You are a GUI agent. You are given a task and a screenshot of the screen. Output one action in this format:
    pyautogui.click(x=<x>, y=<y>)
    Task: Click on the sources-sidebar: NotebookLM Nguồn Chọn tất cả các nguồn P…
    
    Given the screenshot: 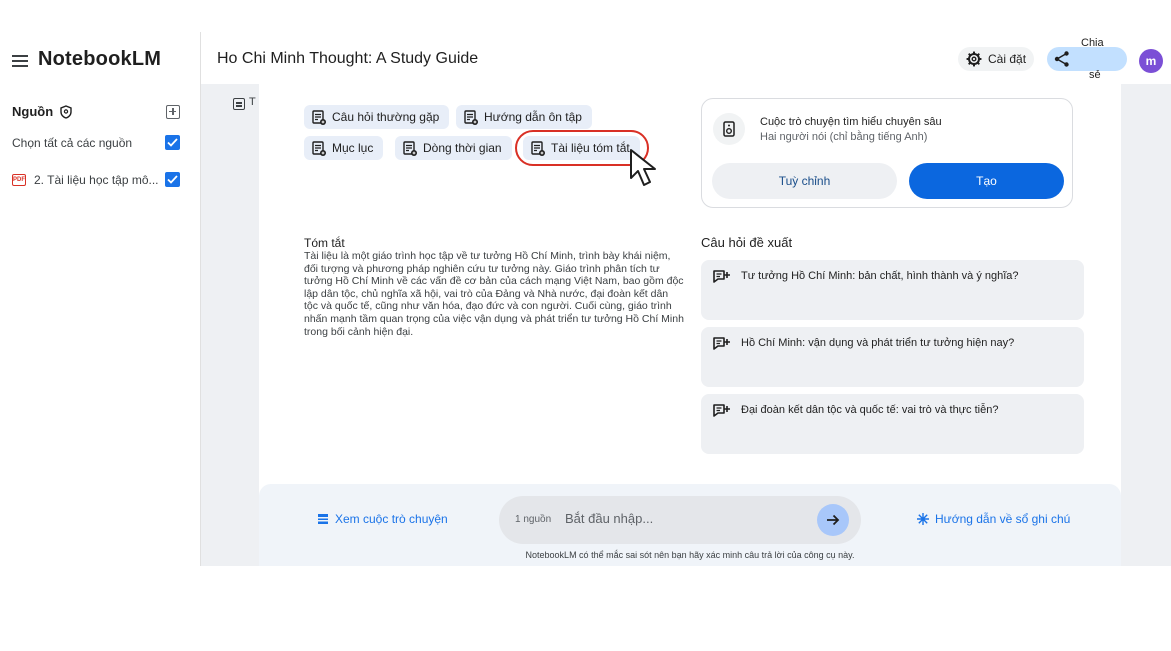 What is the action you would take?
    pyautogui.click(x=100, y=299)
    